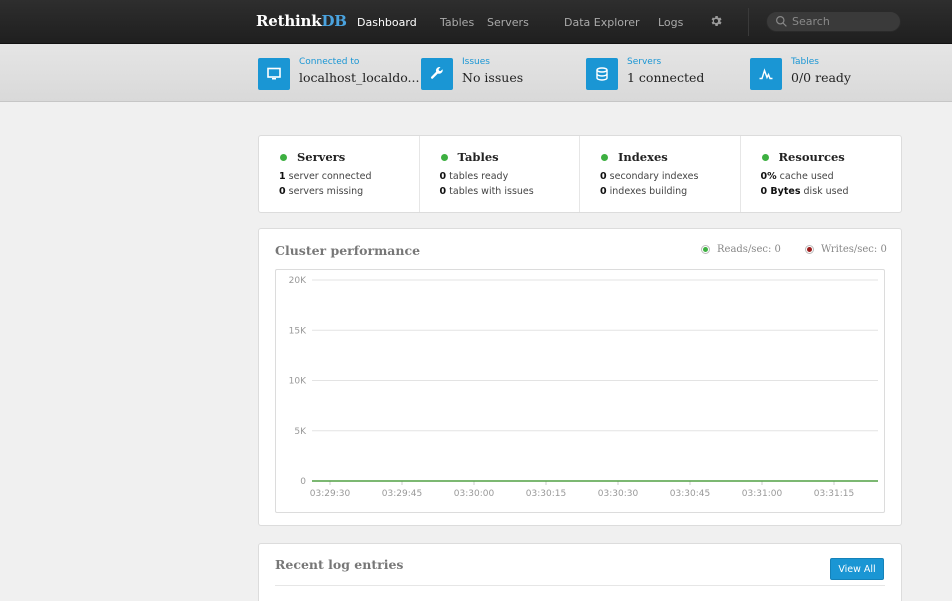 The width and height of the screenshot is (952, 601). What do you see at coordinates (846, 249) in the screenshot?
I see `legend-writes: Writes/sec: 0` at bounding box center [846, 249].